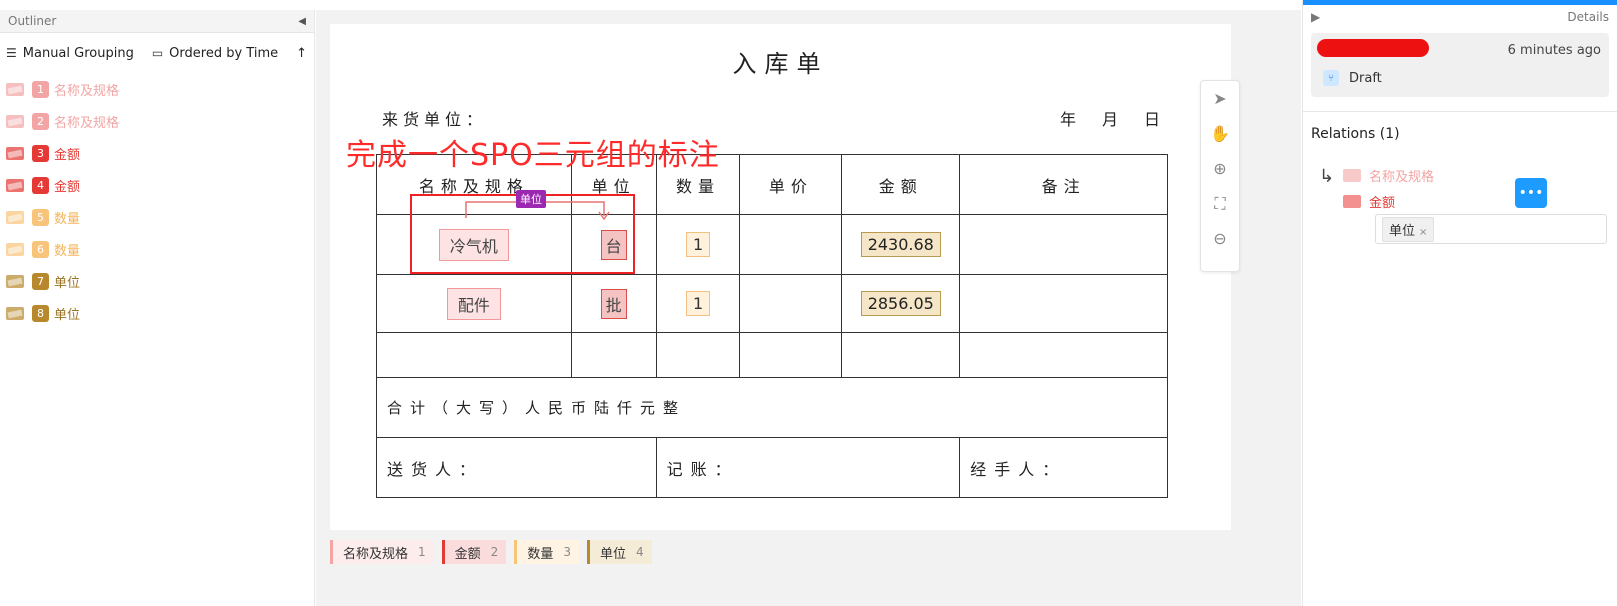 The image size is (1617, 606). Describe the element at coordinates (772, 355) in the screenshot. I see `table-row-empty` at that location.